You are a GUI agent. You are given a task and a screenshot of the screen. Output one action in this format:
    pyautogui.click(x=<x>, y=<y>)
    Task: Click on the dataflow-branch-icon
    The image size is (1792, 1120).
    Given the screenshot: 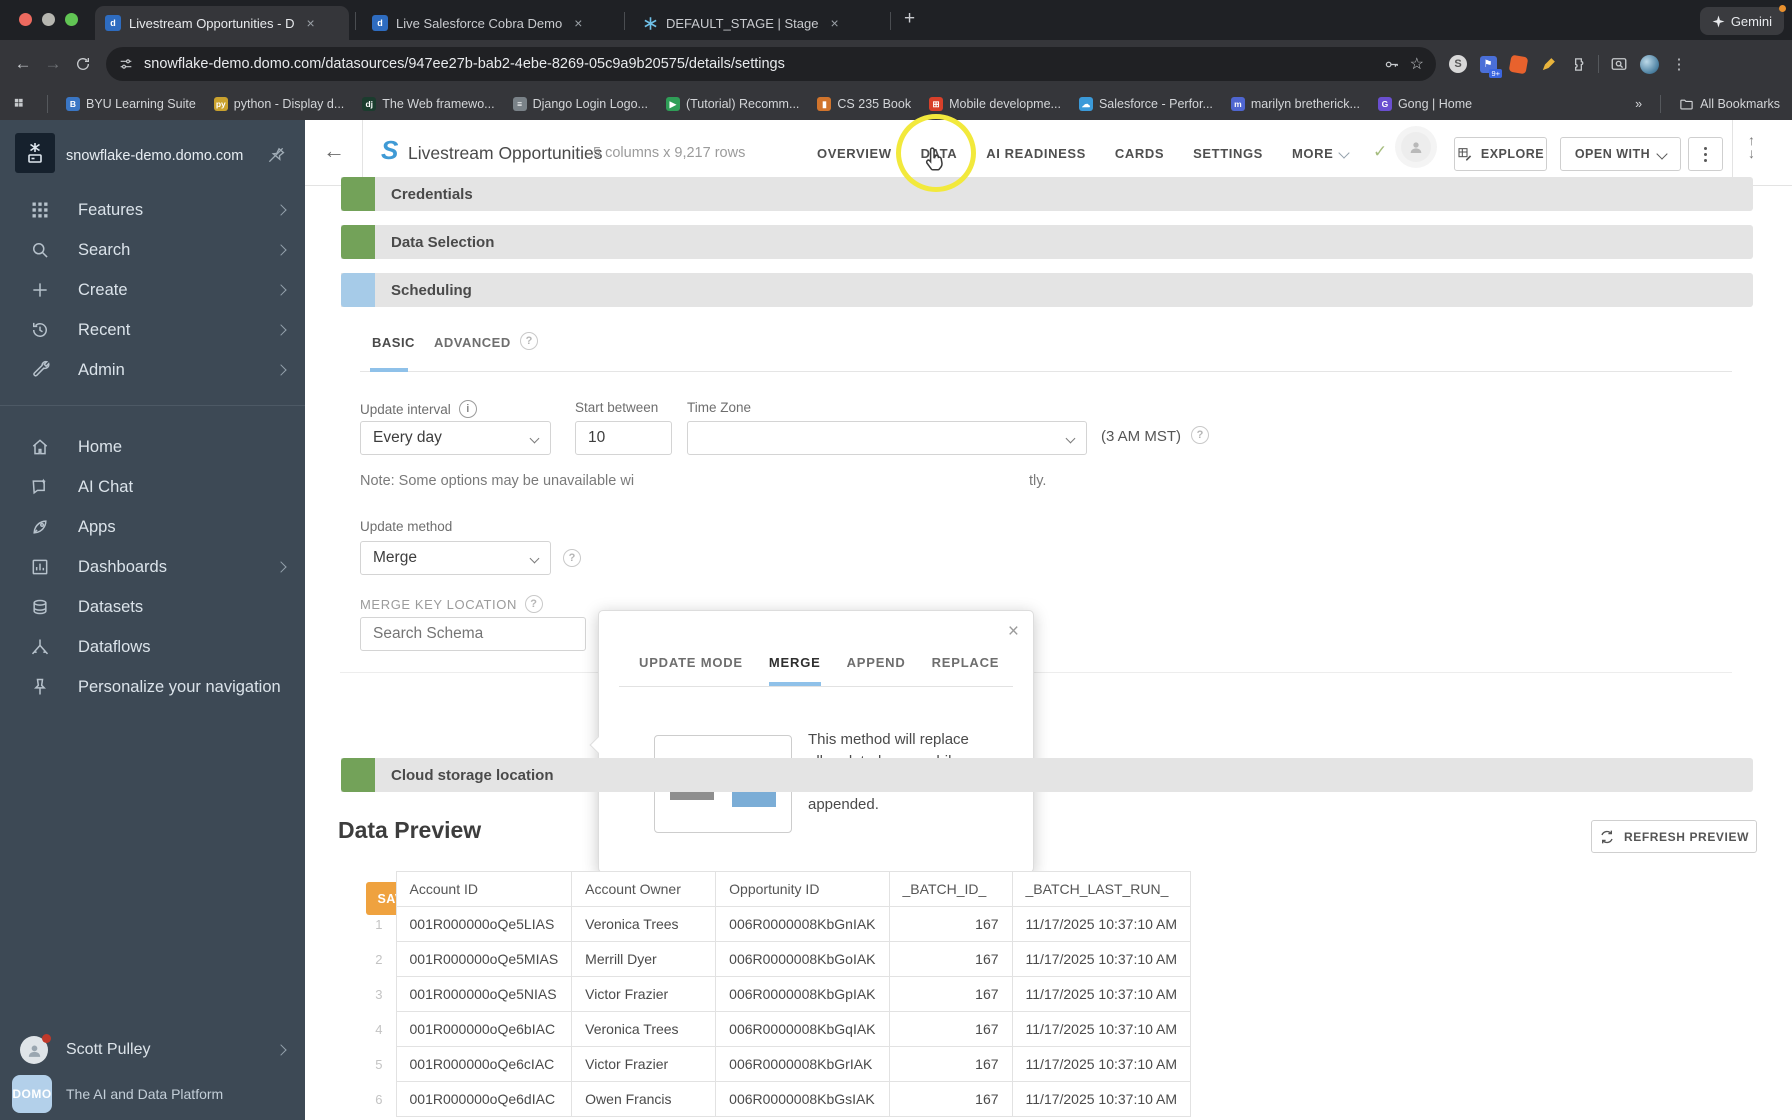 What is the action you would take?
    pyautogui.click(x=42, y=647)
    